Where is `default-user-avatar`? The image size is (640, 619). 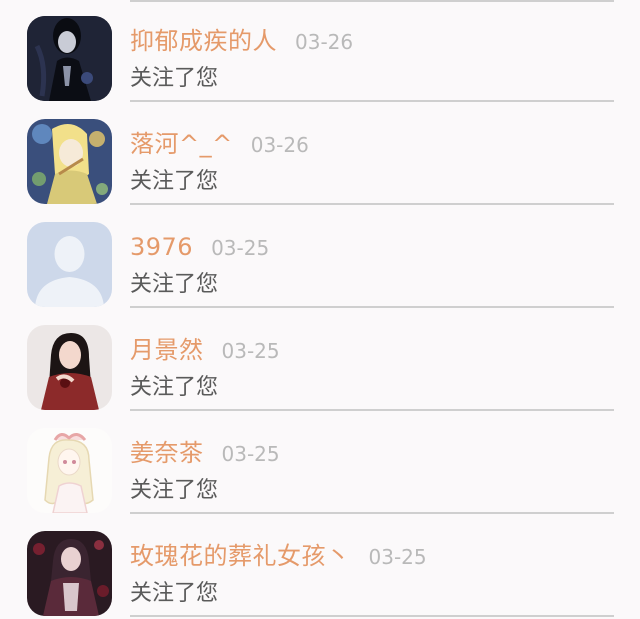 default-user-avatar is located at coordinates (69, 264).